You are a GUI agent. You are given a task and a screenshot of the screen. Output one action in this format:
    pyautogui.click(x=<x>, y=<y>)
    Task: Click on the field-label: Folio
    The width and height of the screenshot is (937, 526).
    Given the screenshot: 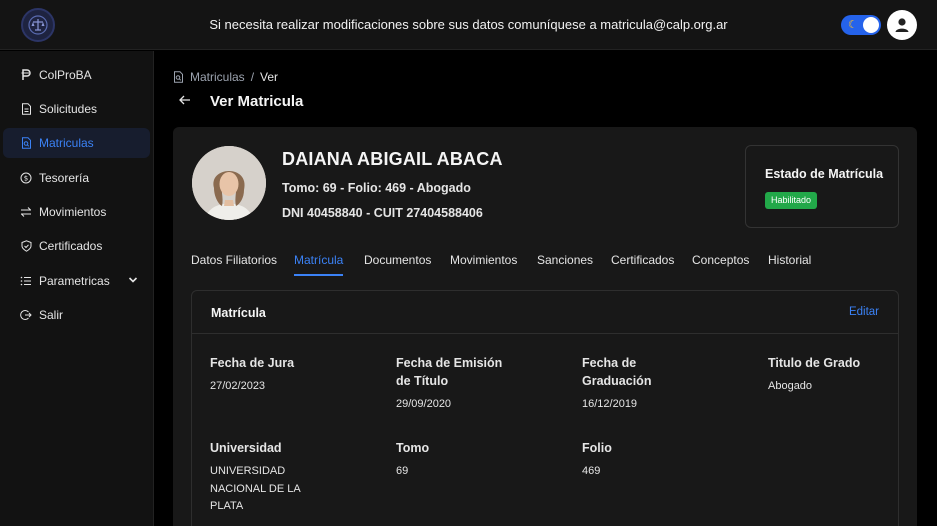 What is the action you would take?
    pyautogui.click(x=597, y=448)
    